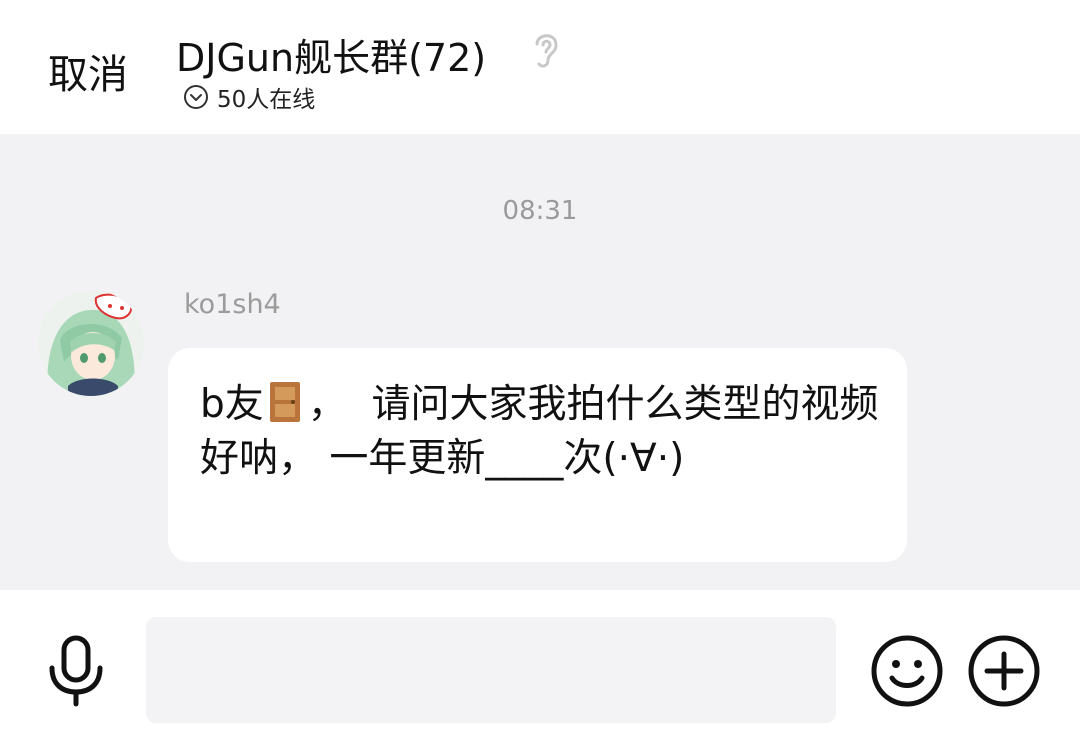  What do you see at coordinates (545, 49) in the screenshot?
I see `ear-icon` at bounding box center [545, 49].